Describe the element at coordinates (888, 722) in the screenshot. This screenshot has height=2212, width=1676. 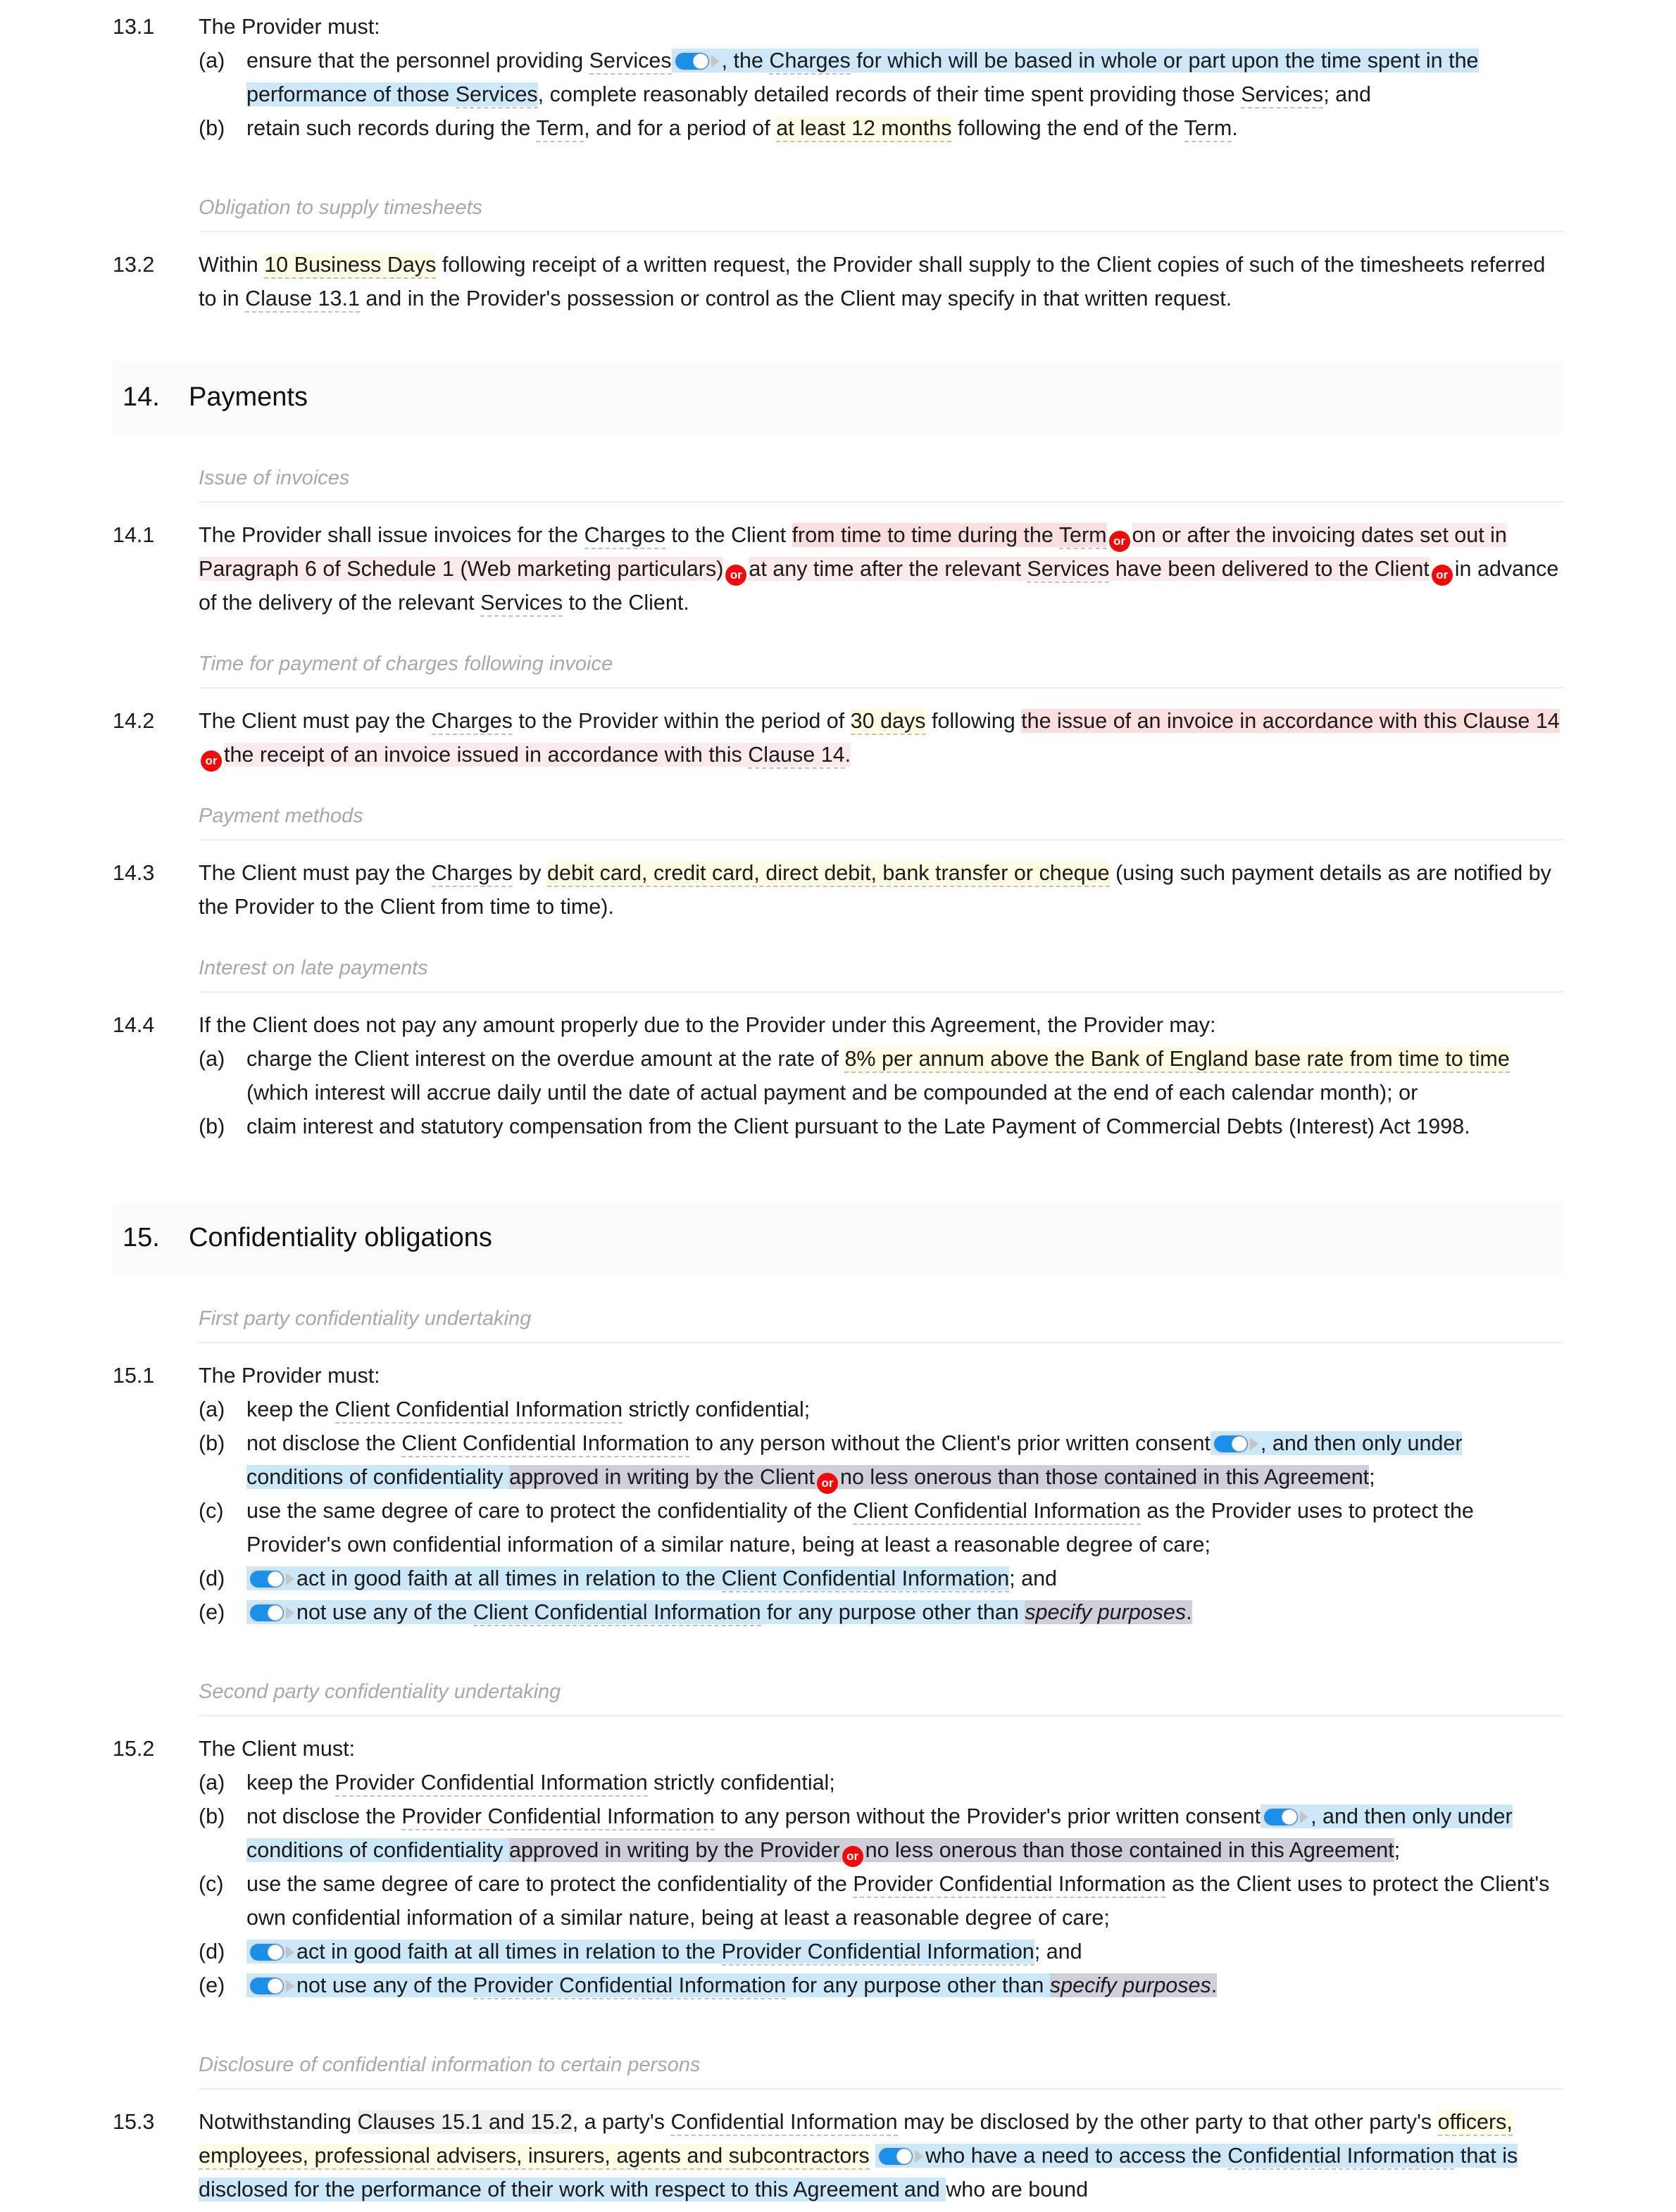
I see `highlight-yellow-run: 30 days` at that location.